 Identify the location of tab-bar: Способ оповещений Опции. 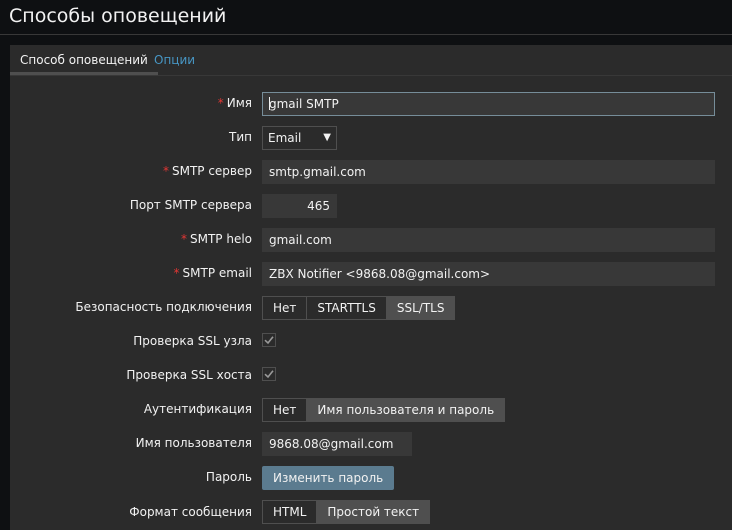
(371, 60).